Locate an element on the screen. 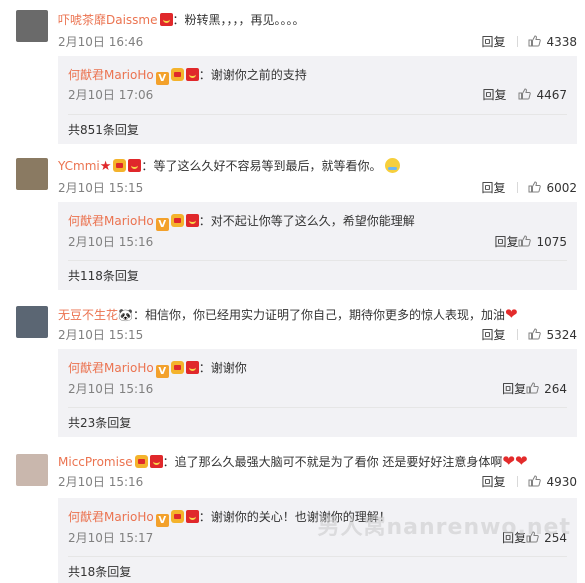 Image resolution: width=585 pixels, height=583 pixels. reply-date: 2月10日 17:06 is located at coordinates (111, 95).